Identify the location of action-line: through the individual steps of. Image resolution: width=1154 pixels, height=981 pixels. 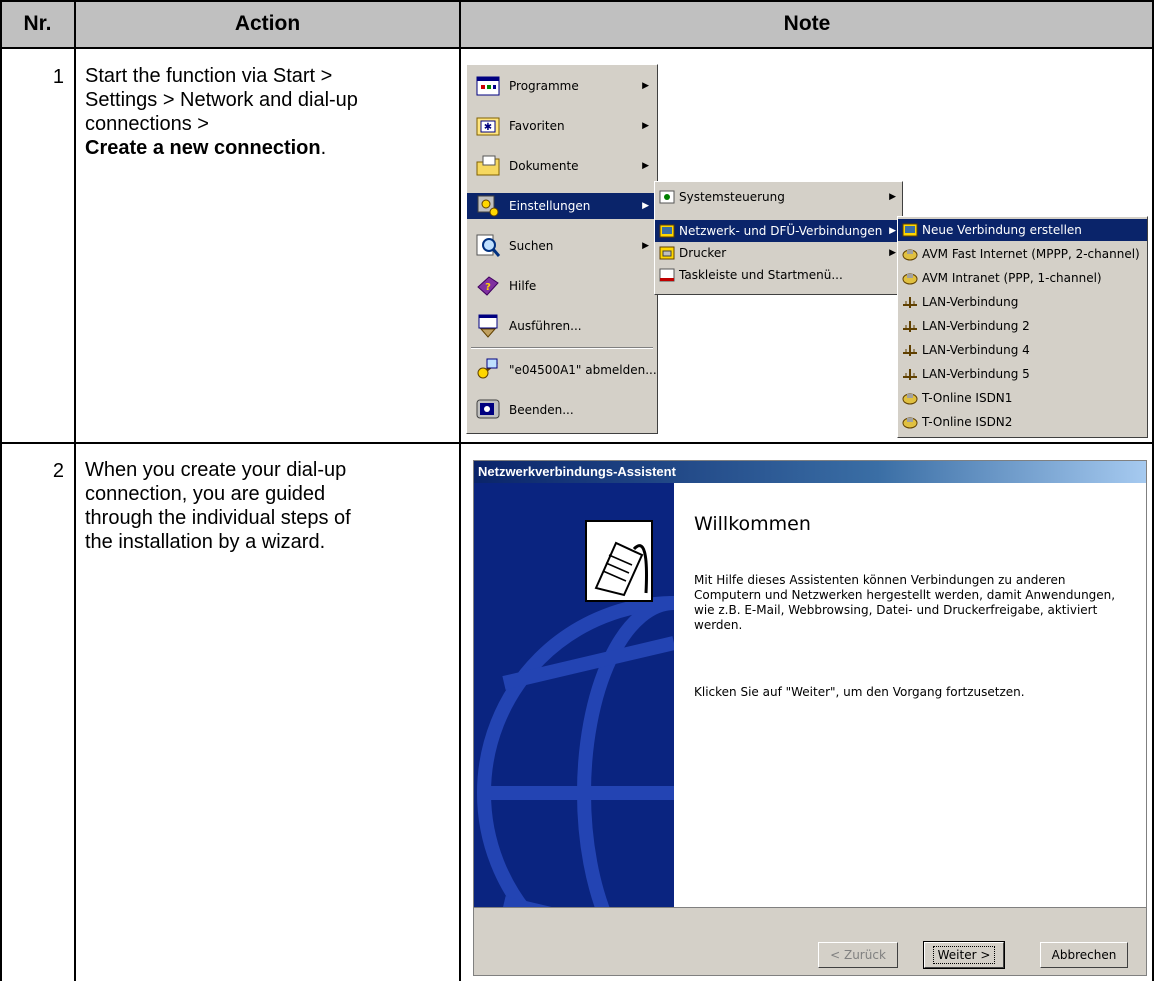
(218, 518).